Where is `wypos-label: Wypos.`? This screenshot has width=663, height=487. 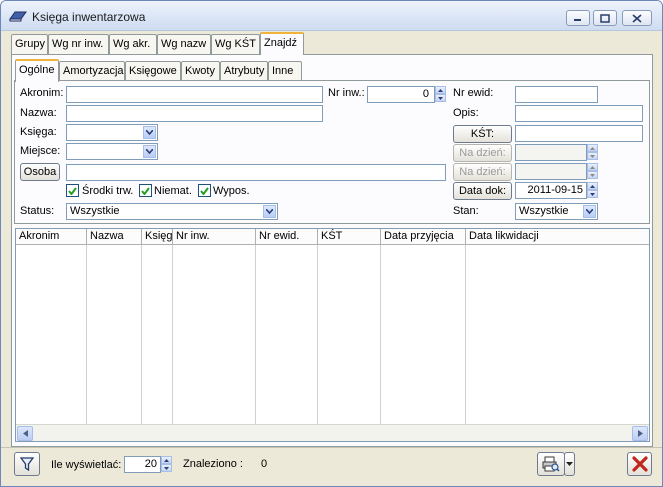 wypos-label: Wypos. is located at coordinates (231, 191).